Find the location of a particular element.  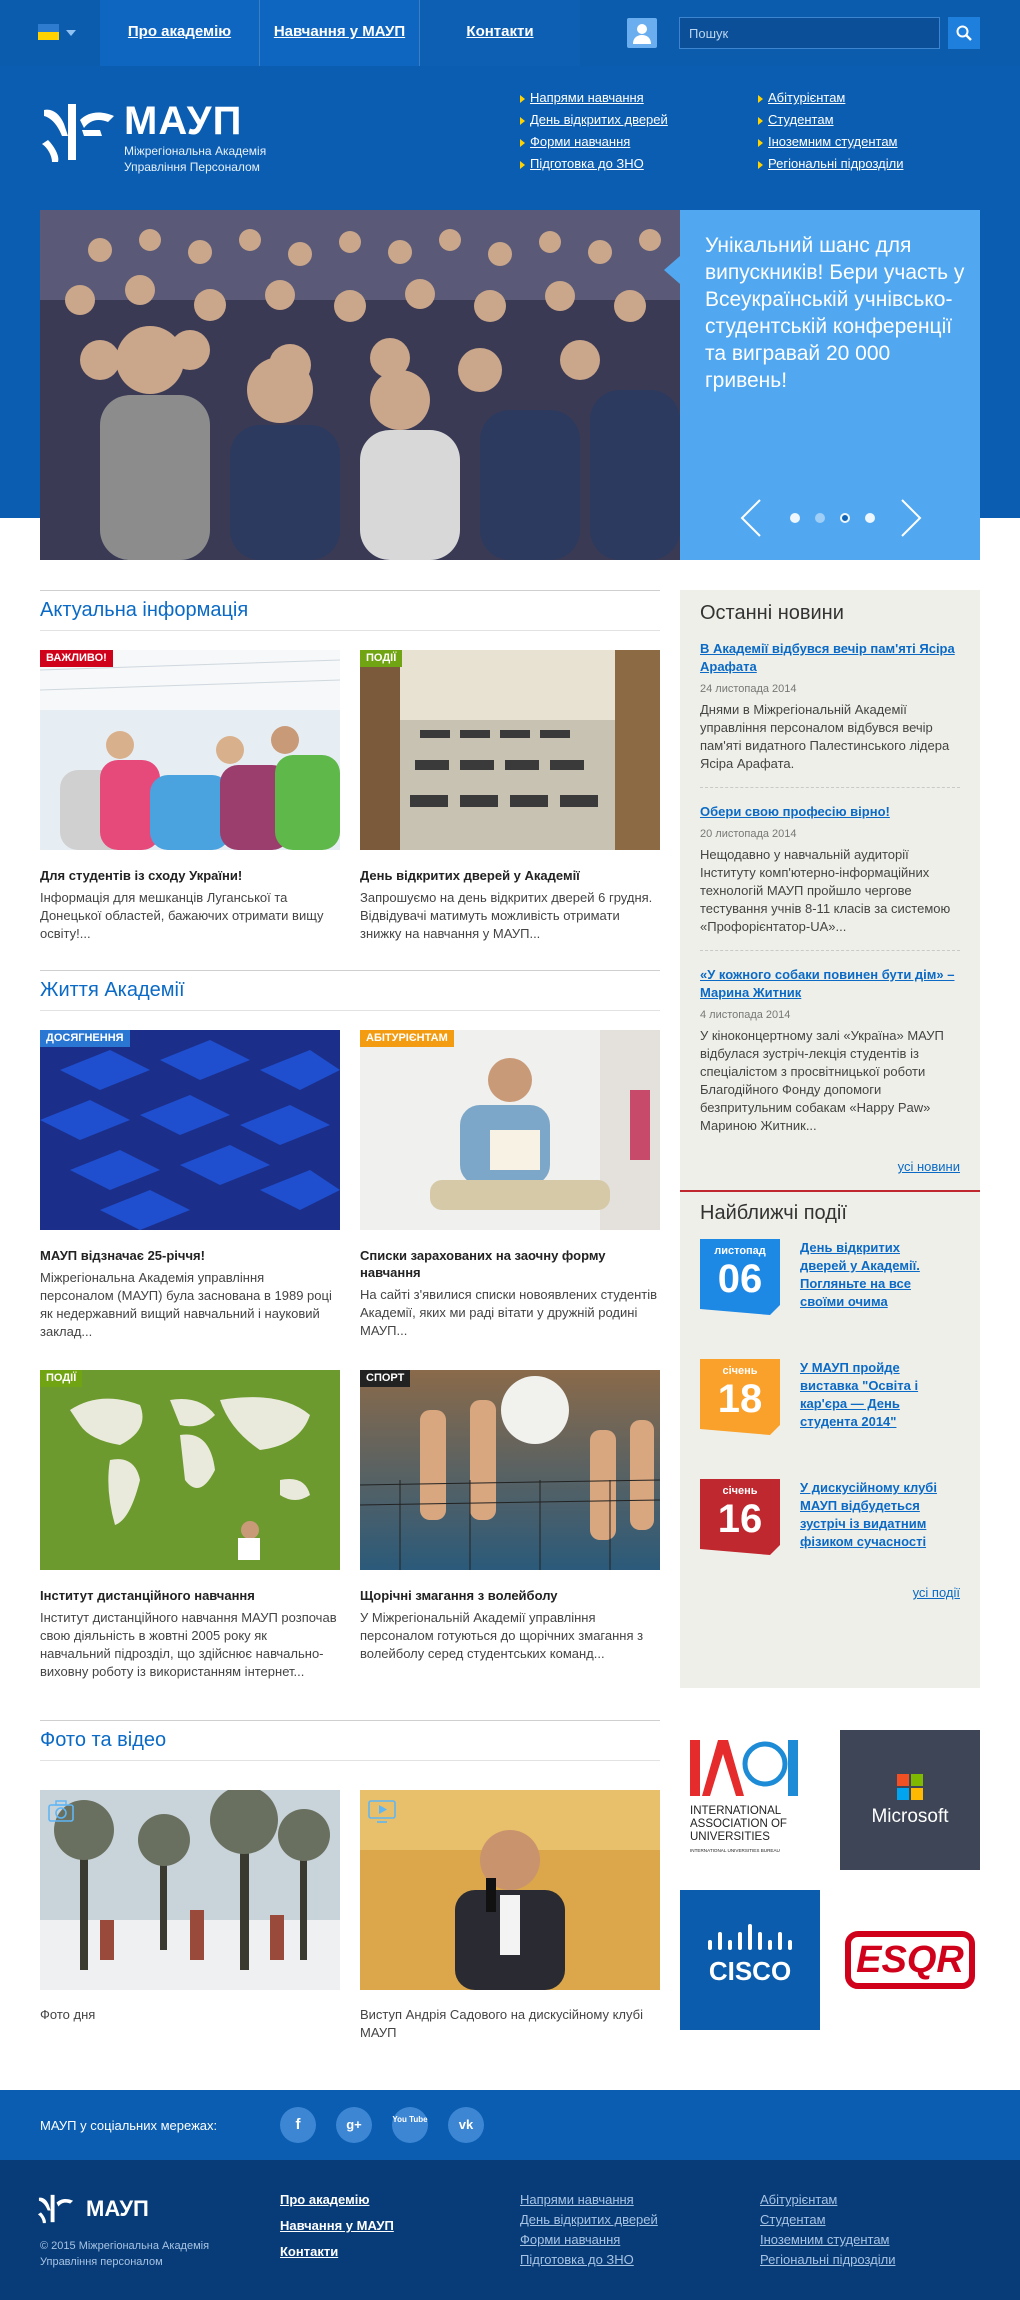

media-caption: Фото дня is located at coordinates (190, 2015).